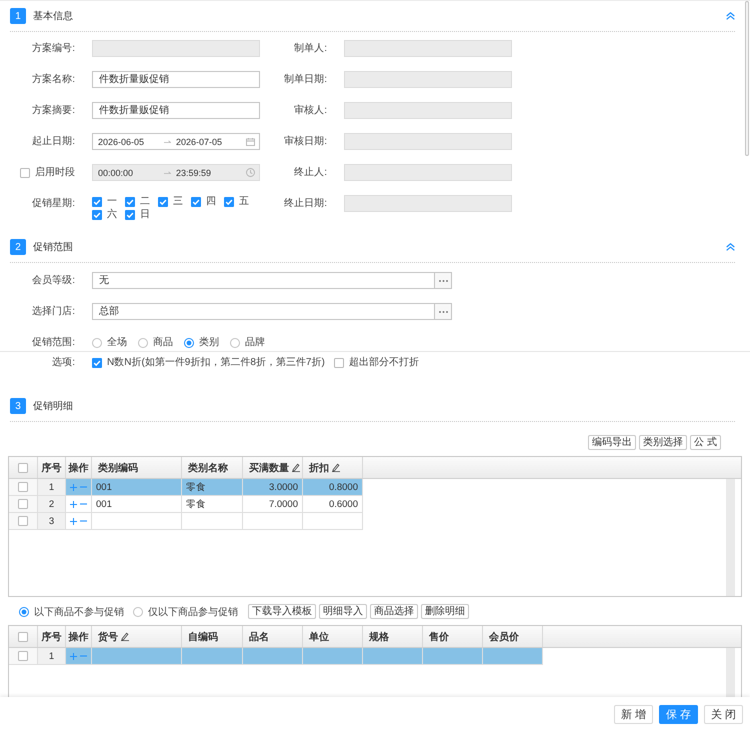  What do you see at coordinates (186, 504) in the screenshot?
I see `table-row: 2 001 零食 7.0000 0.6000` at bounding box center [186, 504].